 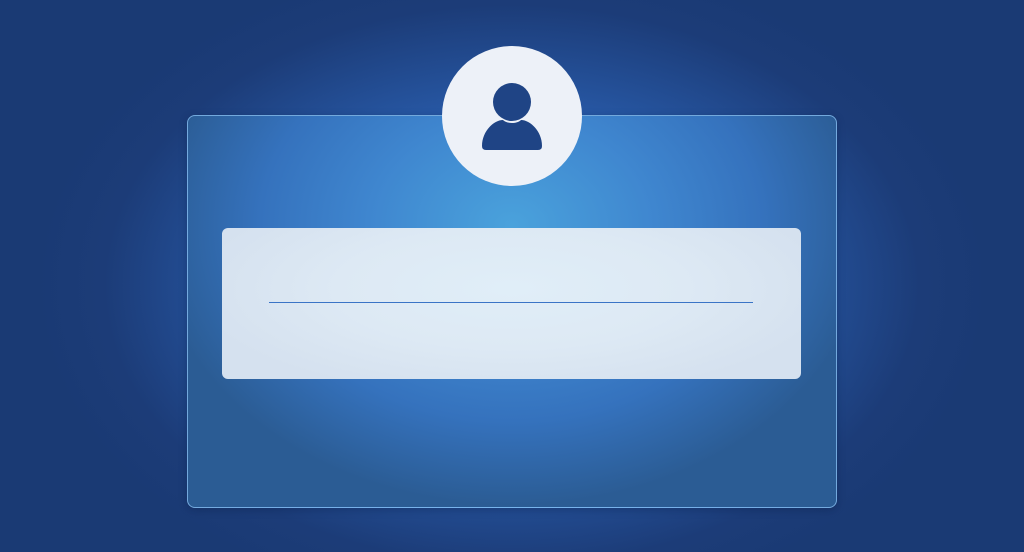 I want to click on text-input, so click(x=511, y=285).